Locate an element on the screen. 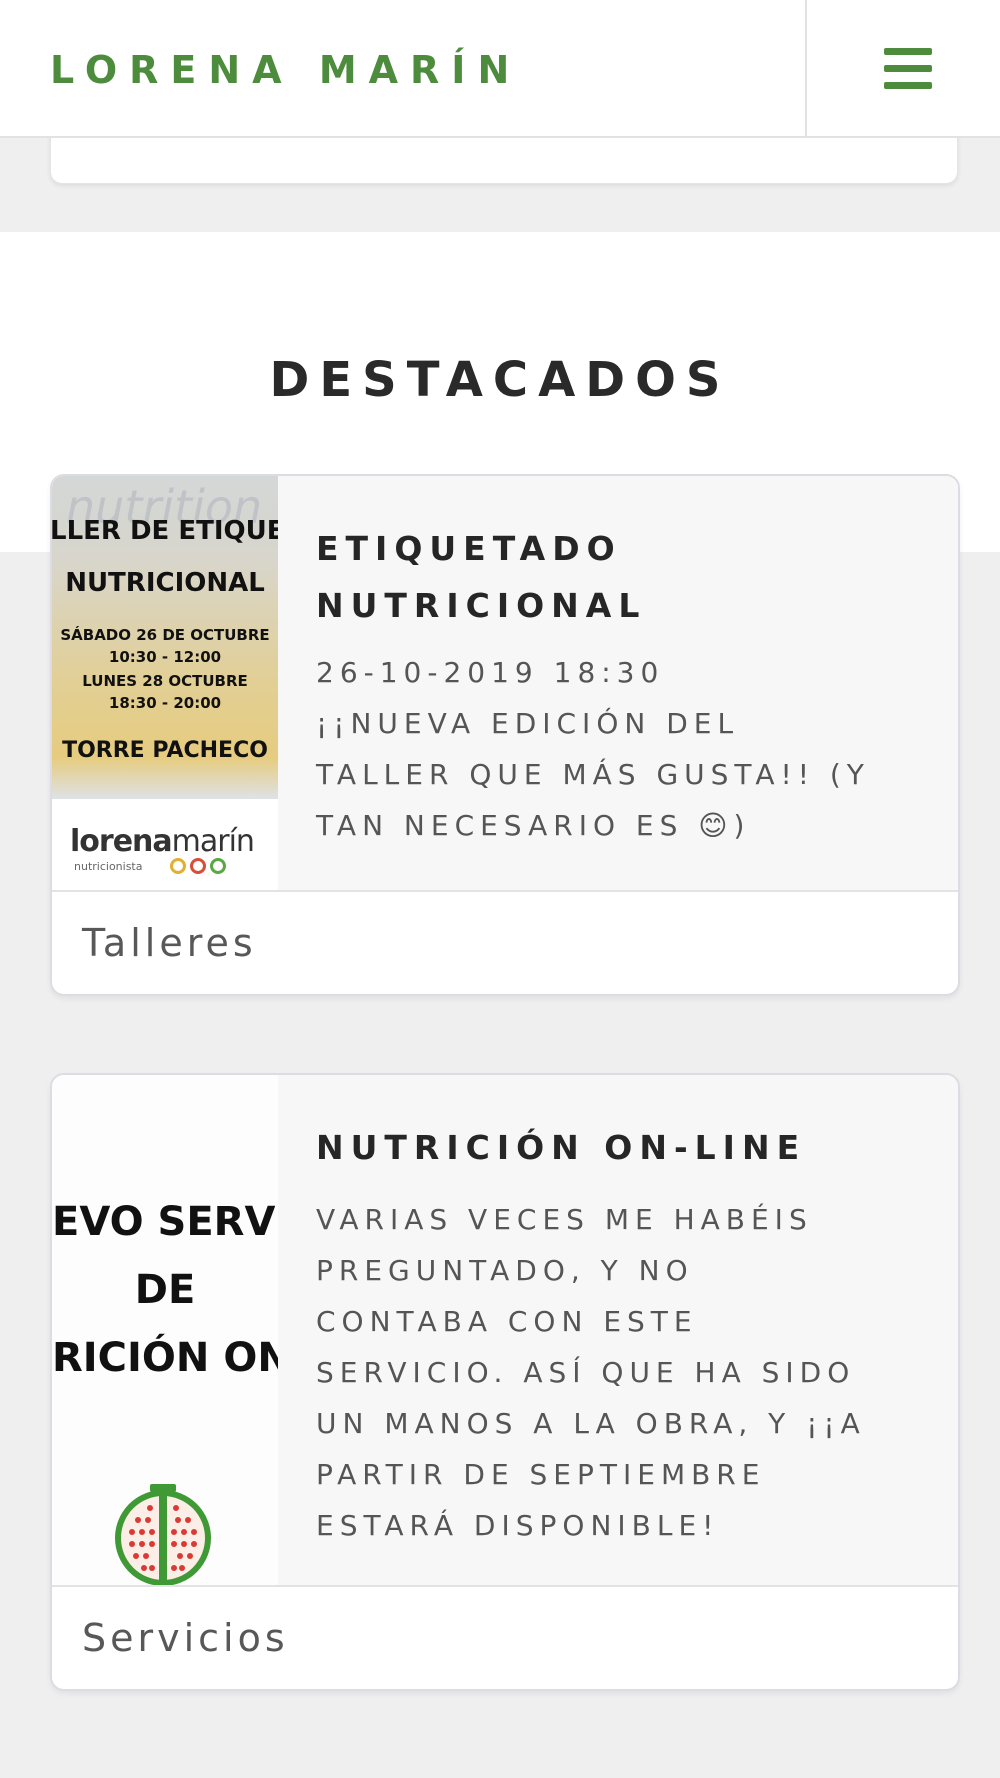  image-line: DE is located at coordinates (165, 1290).